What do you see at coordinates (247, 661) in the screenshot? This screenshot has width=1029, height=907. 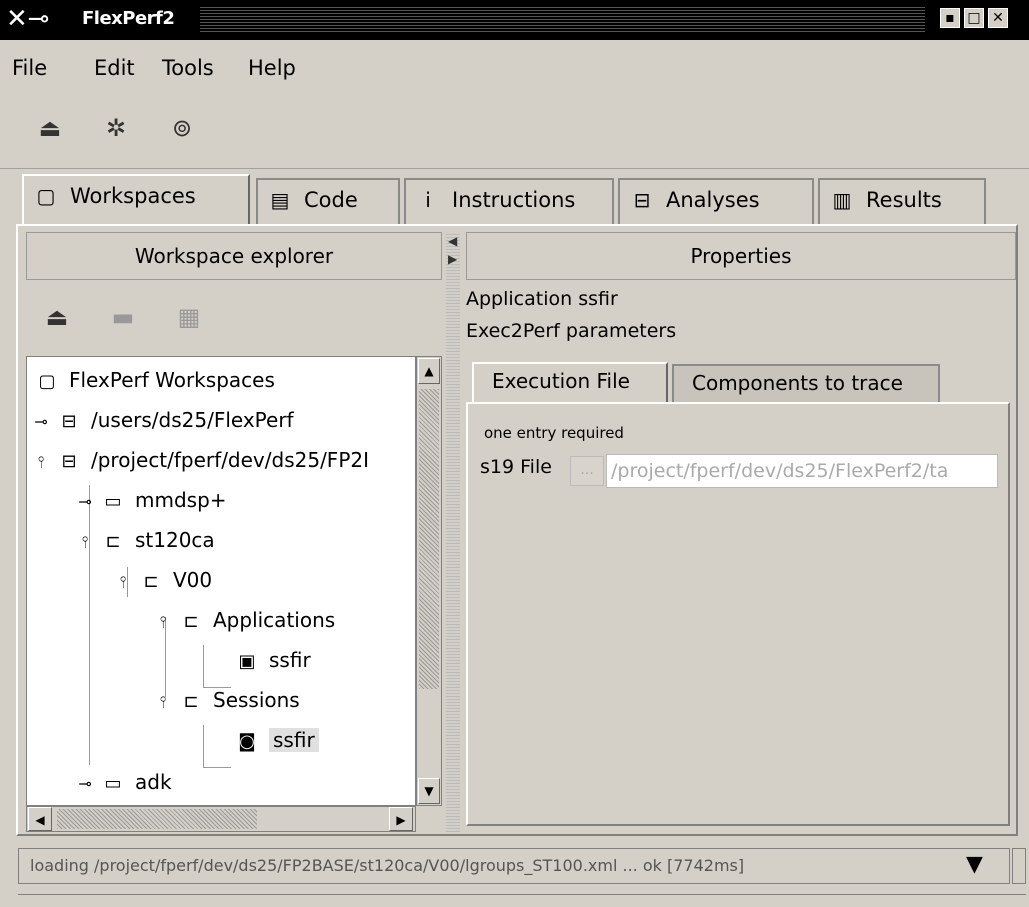 I see `application-icon: ▣` at bounding box center [247, 661].